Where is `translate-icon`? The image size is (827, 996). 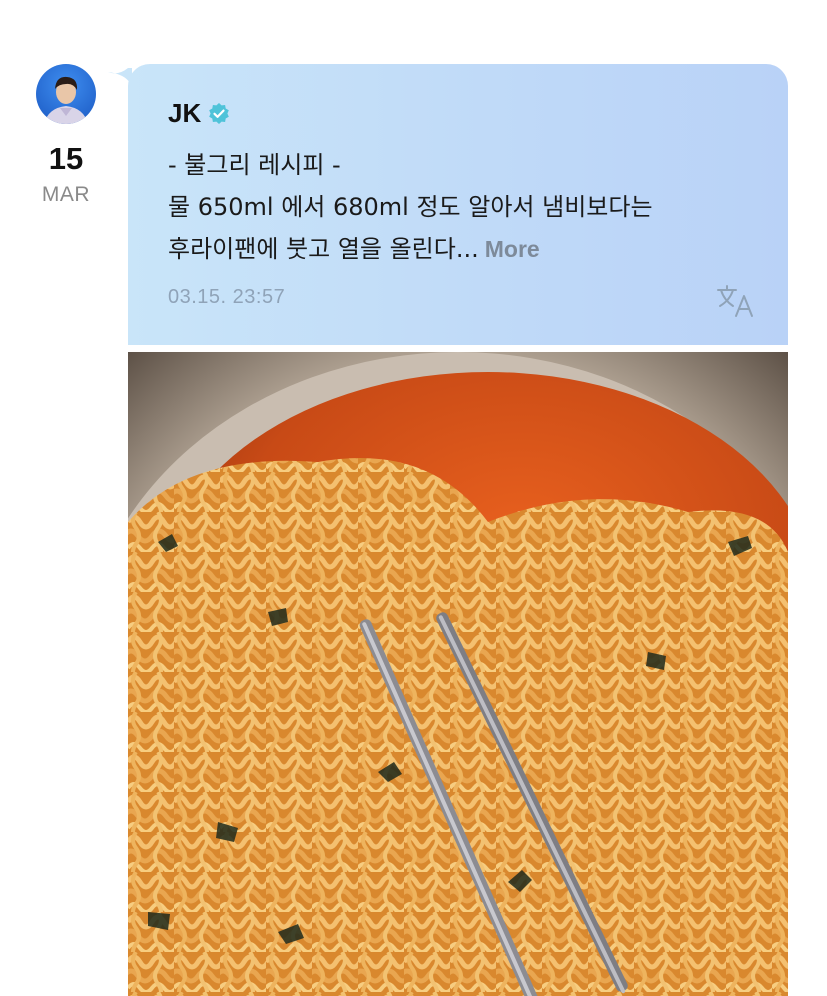 translate-icon is located at coordinates (736, 301).